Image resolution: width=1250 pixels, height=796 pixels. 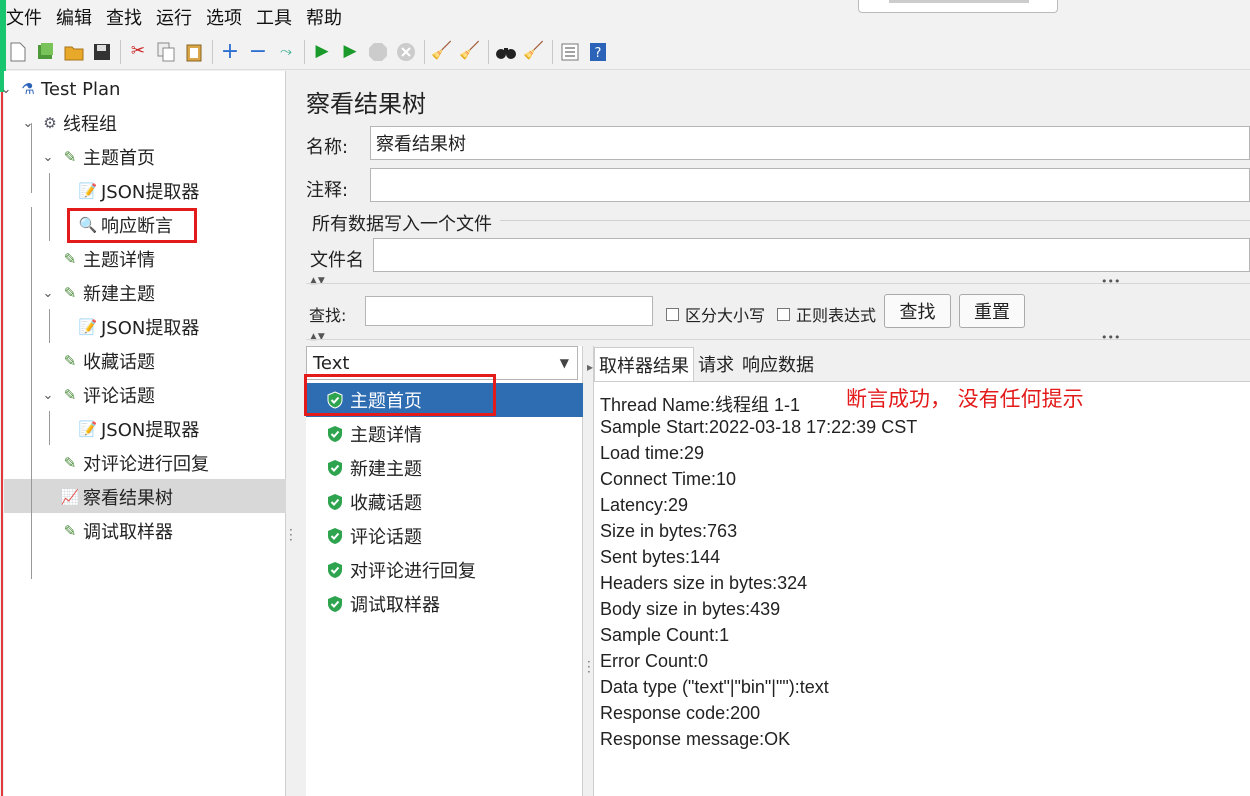 What do you see at coordinates (116, 531) in the screenshot?
I see `tree-node-debug-sampler: ✎ 调试取样器` at bounding box center [116, 531].